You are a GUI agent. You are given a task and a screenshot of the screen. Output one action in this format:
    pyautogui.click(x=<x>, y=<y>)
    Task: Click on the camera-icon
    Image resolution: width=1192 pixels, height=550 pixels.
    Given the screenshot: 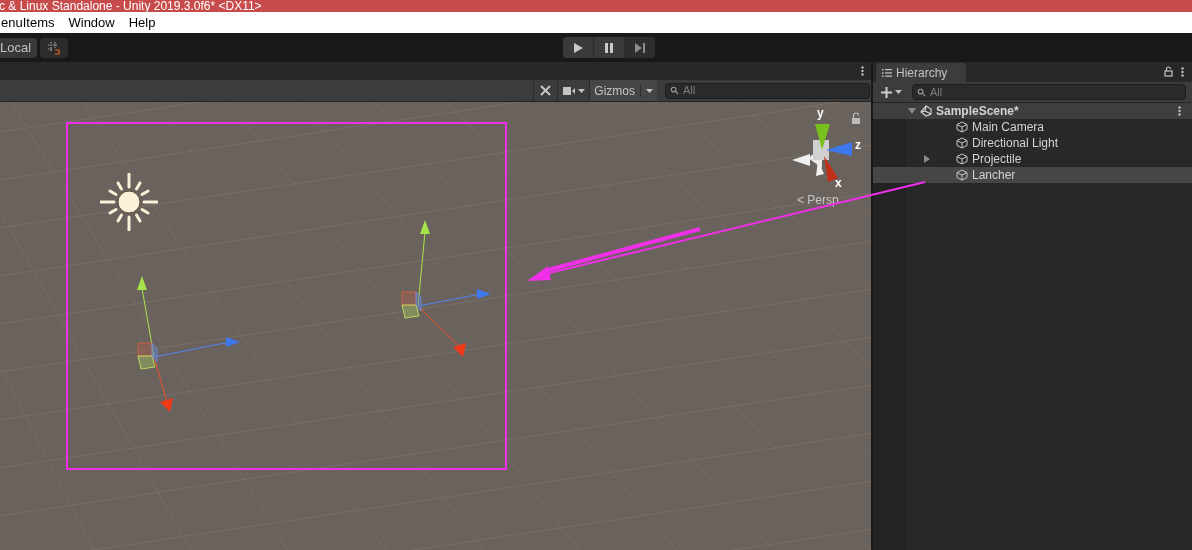 What is the action you would take?
    pyautogui.click(x=568, y=90)
    